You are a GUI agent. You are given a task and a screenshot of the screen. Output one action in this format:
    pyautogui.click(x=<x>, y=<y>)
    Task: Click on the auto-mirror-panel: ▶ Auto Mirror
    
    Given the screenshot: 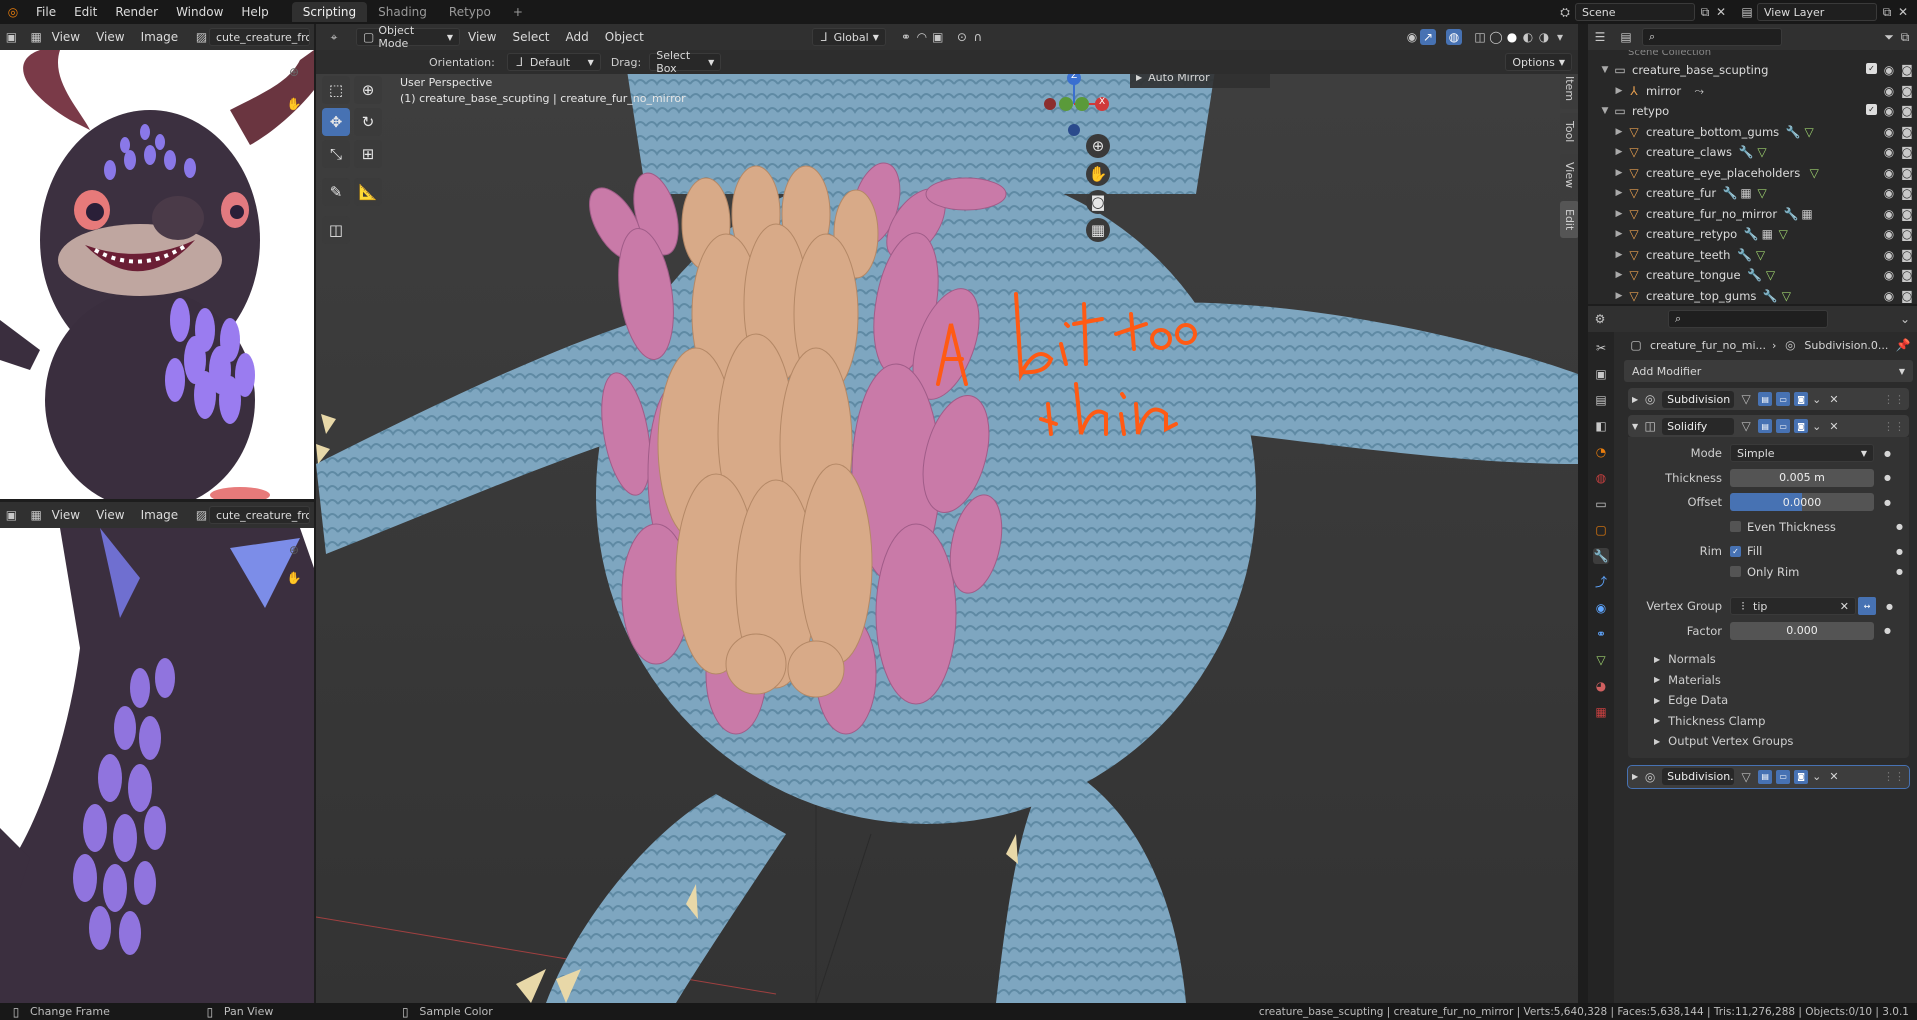 What is the action you would take?
    pyautogui.click(x=1200, y=81)
    